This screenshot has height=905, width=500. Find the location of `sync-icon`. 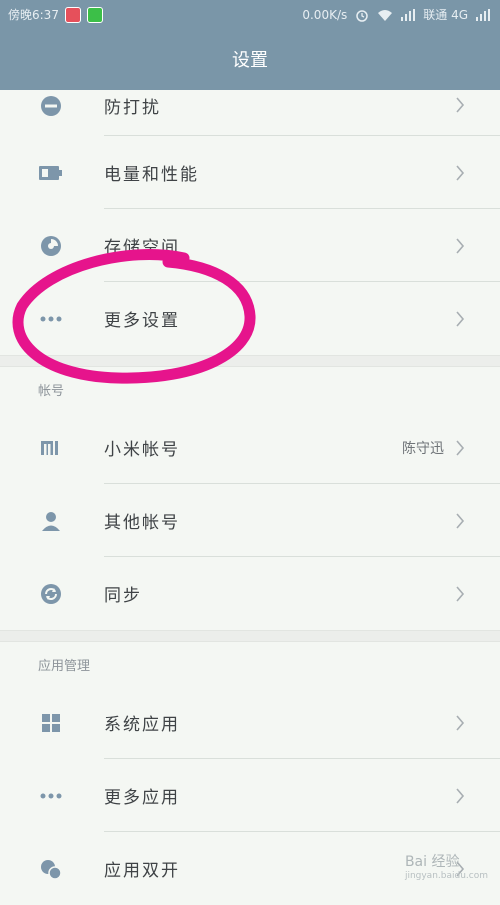

sync-icon is located at coordinates (51, 594).